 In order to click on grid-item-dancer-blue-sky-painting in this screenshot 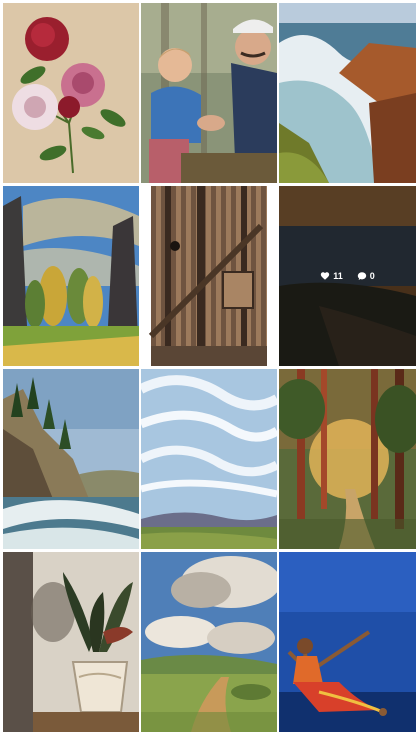, I will do `click(347, 642)`.